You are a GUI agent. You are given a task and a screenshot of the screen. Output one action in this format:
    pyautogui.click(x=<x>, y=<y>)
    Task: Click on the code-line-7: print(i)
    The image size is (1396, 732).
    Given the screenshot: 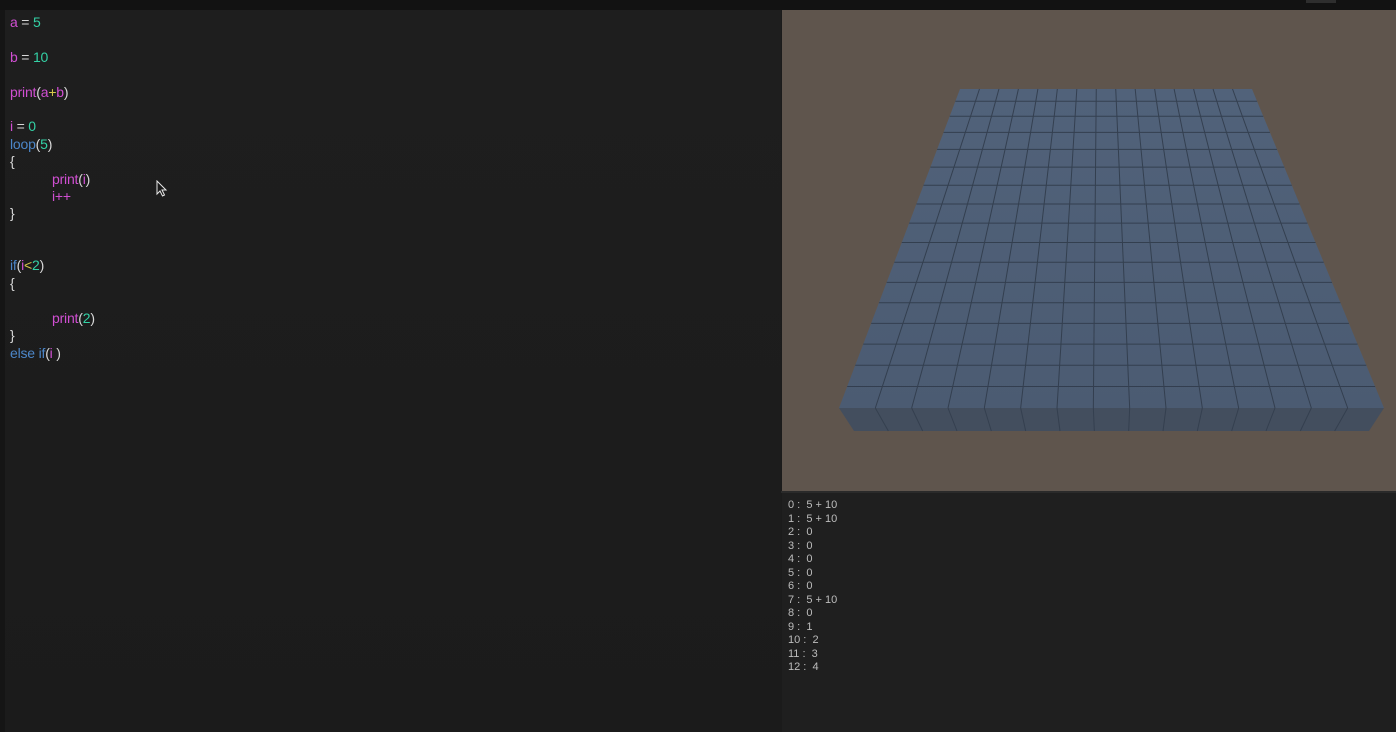 What is the action you would take?
    pyautogui.click(x=71, y=179)
    